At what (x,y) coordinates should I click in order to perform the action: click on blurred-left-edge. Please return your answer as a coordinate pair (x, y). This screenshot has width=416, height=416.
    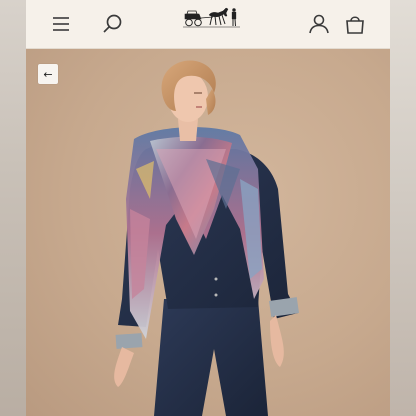
    Looking at the image, I should click on (13, 208).